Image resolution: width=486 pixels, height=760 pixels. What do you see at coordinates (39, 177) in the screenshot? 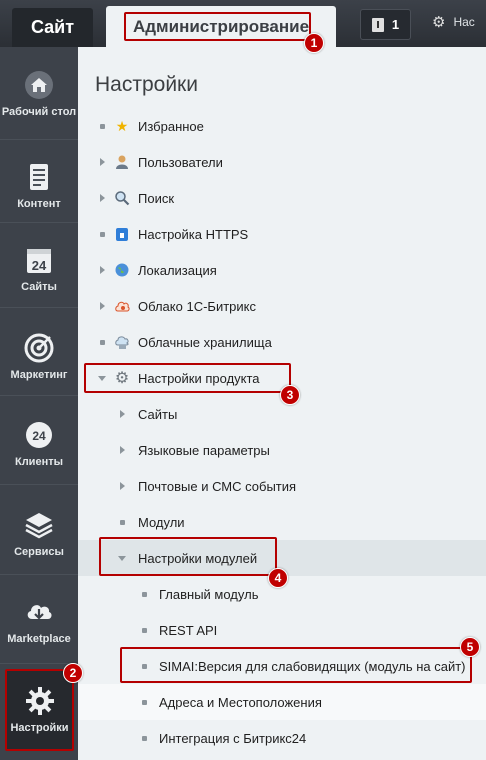
I see `document-icon` at bounding box center [39, 177].